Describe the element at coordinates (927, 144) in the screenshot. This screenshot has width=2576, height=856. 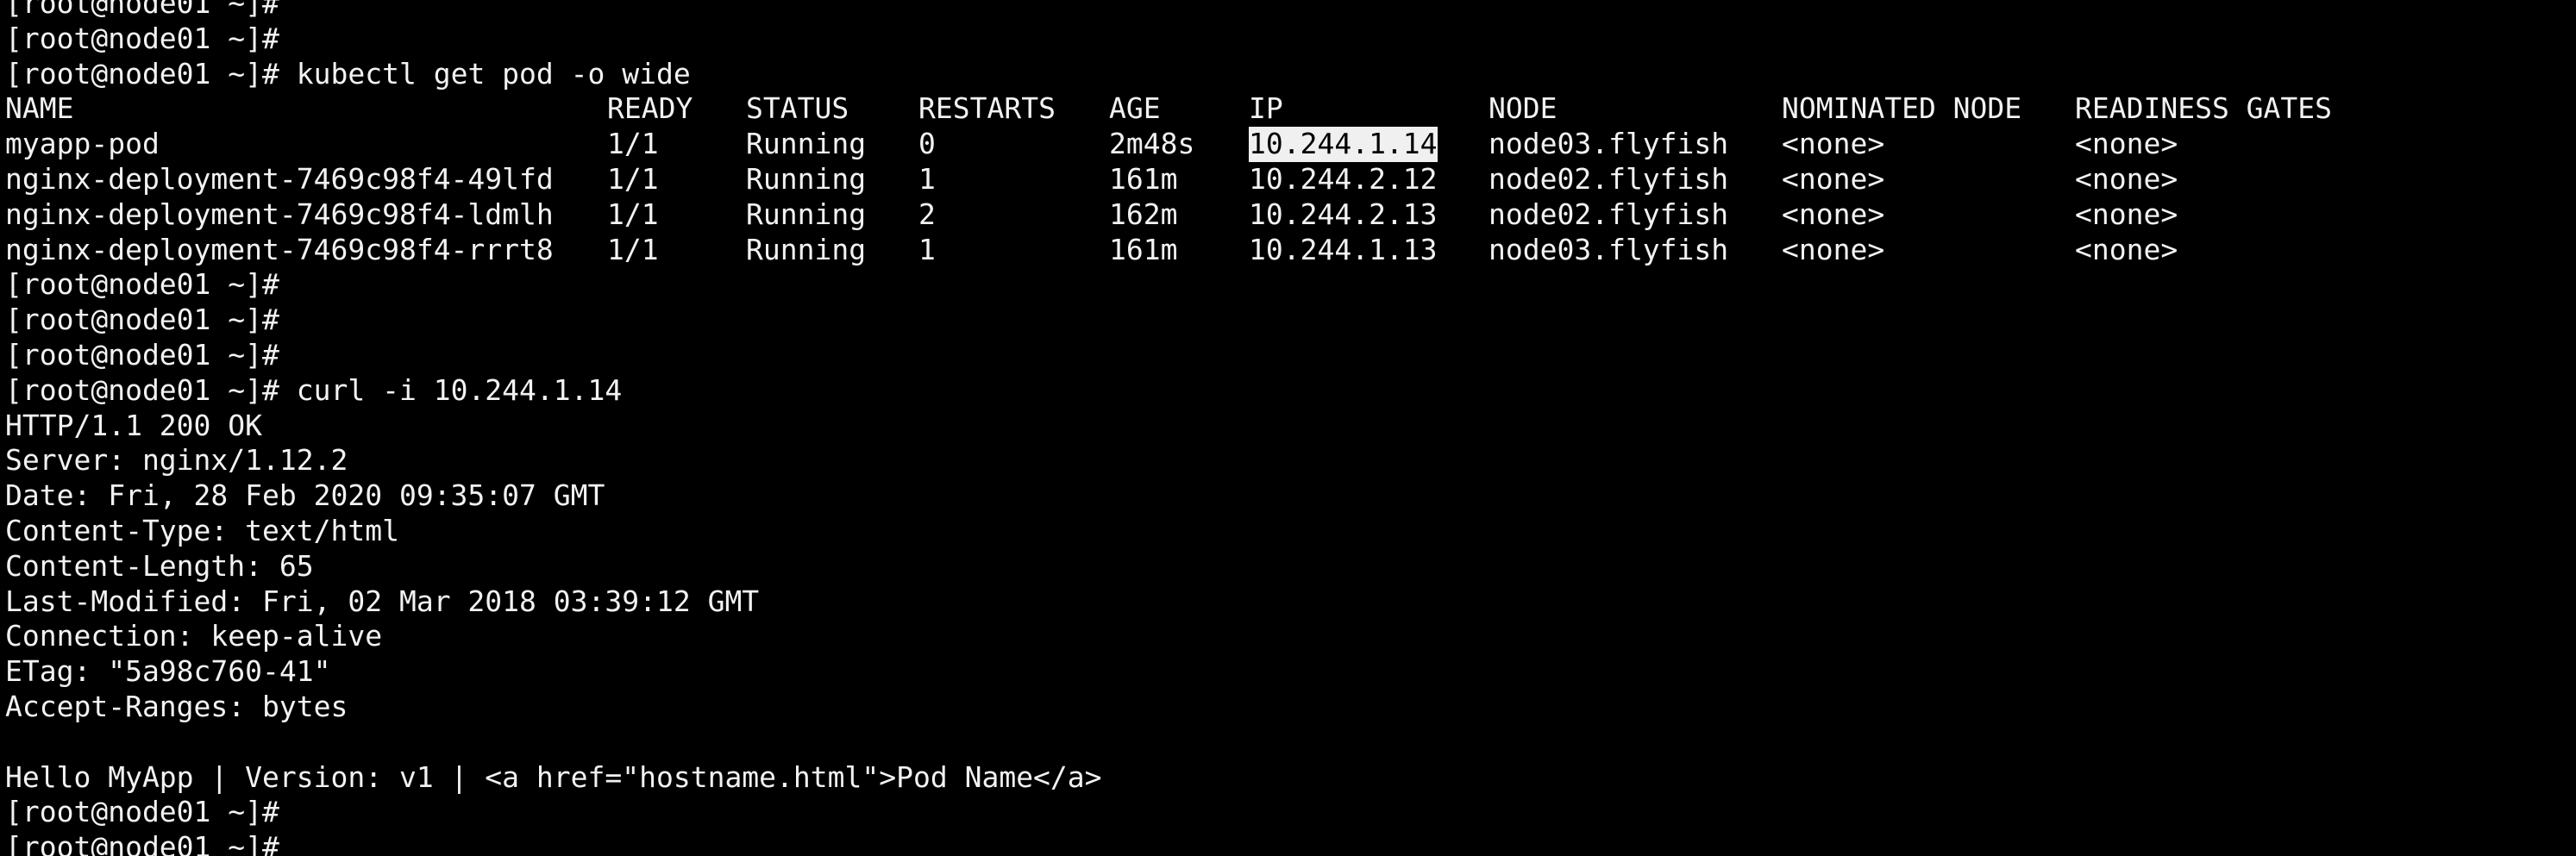
I see `restarts-cell: 0` at that location.